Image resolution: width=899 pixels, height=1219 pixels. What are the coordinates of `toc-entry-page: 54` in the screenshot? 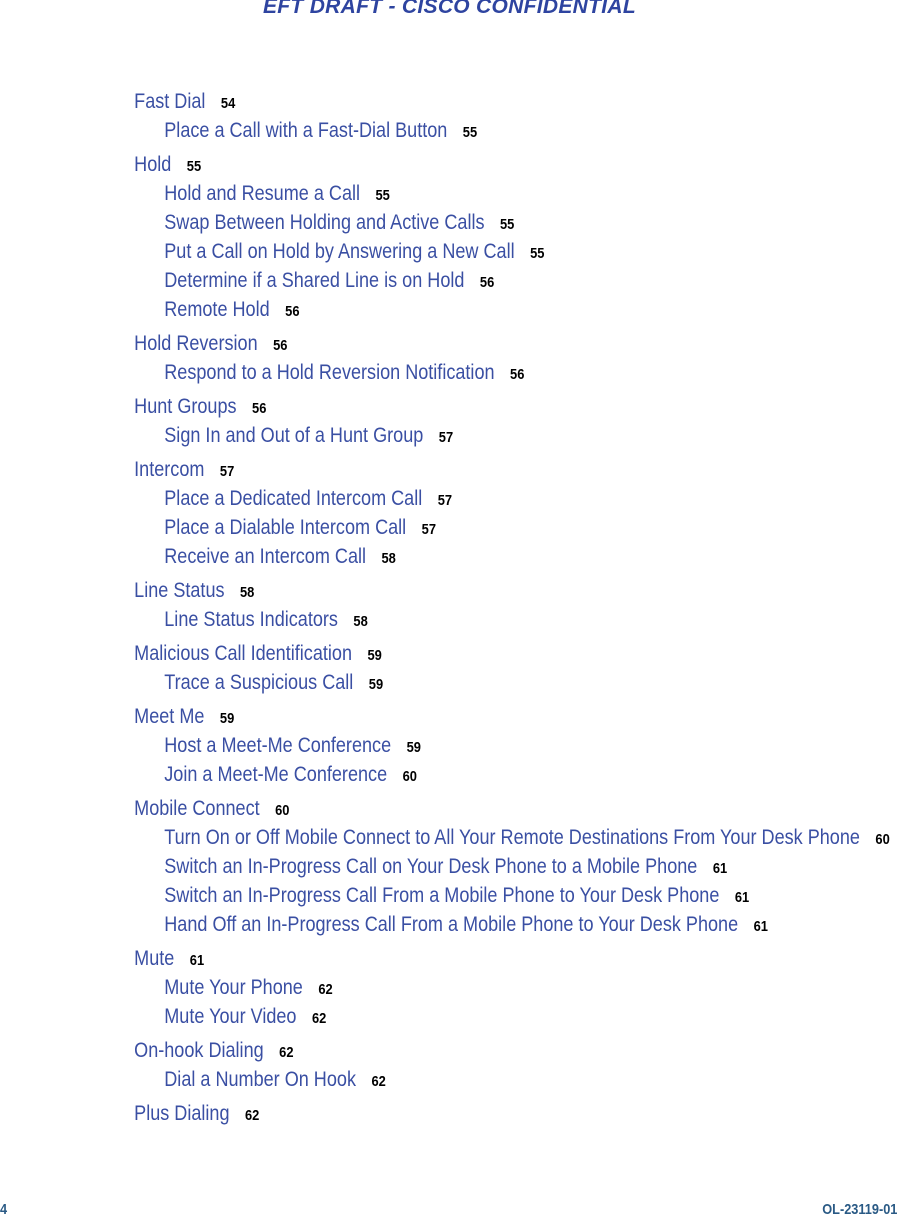 It's located at (228, 103).